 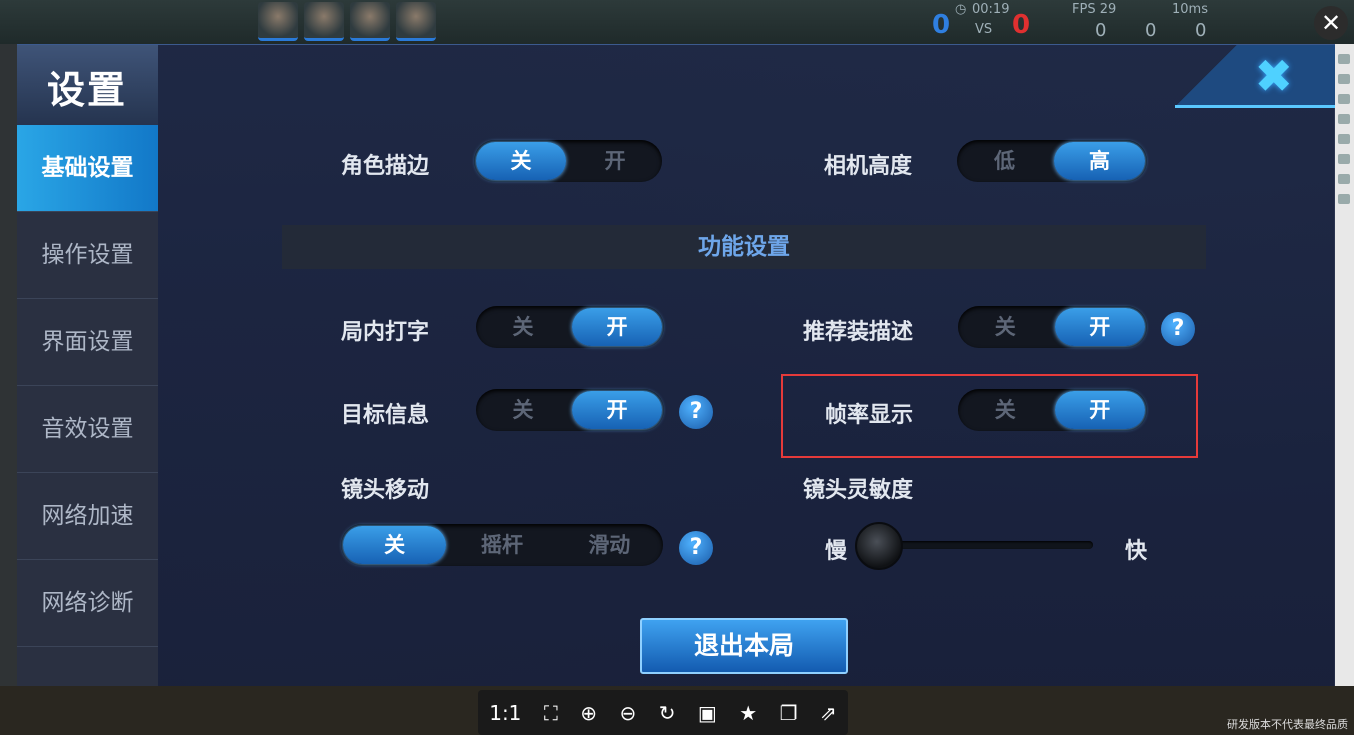 I want to click on kills-count: 0, so click(x=1101, y=30).